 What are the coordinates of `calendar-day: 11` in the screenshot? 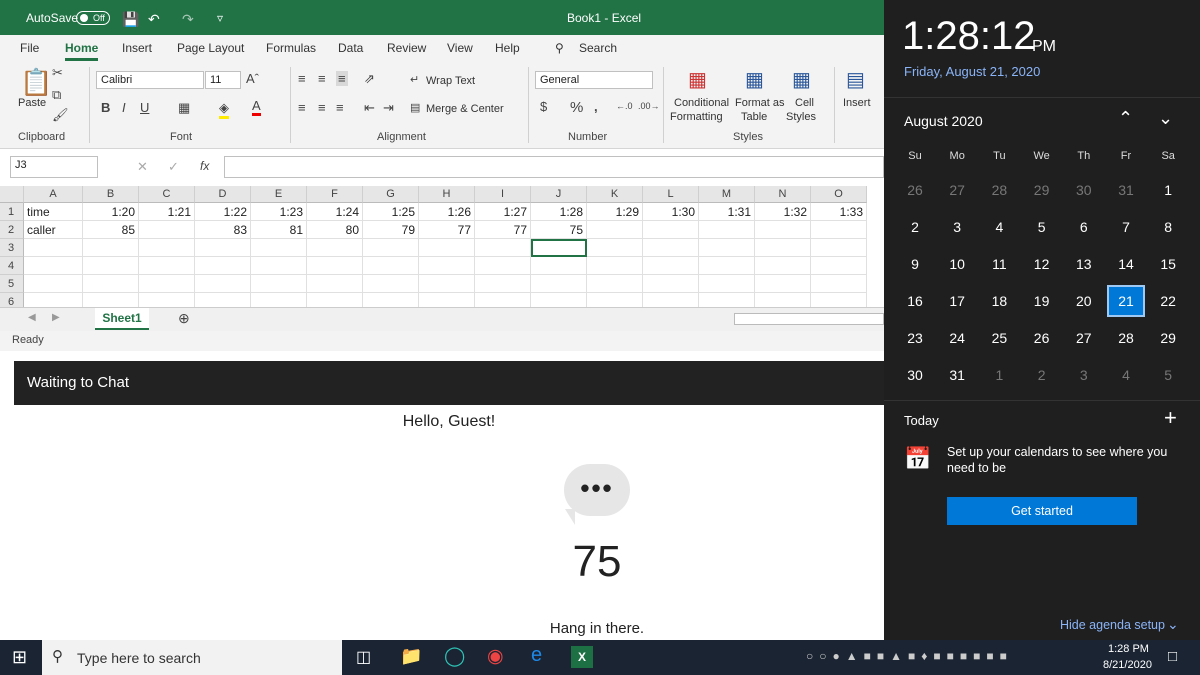 It's located at (999, 264).